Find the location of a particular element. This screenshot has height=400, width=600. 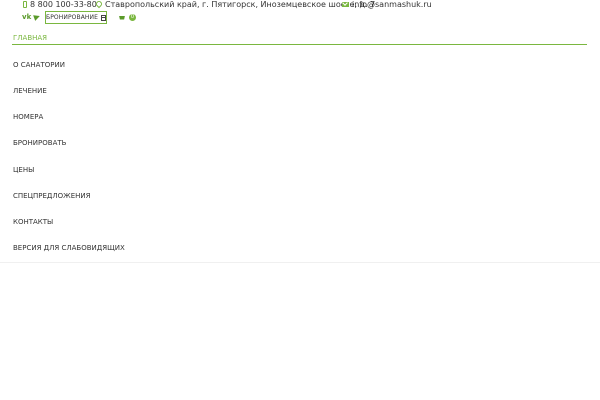

menu-item-offers: СПЕЦПРЕДЛОЖЕНИЯ is located at coordinates (52, 196).